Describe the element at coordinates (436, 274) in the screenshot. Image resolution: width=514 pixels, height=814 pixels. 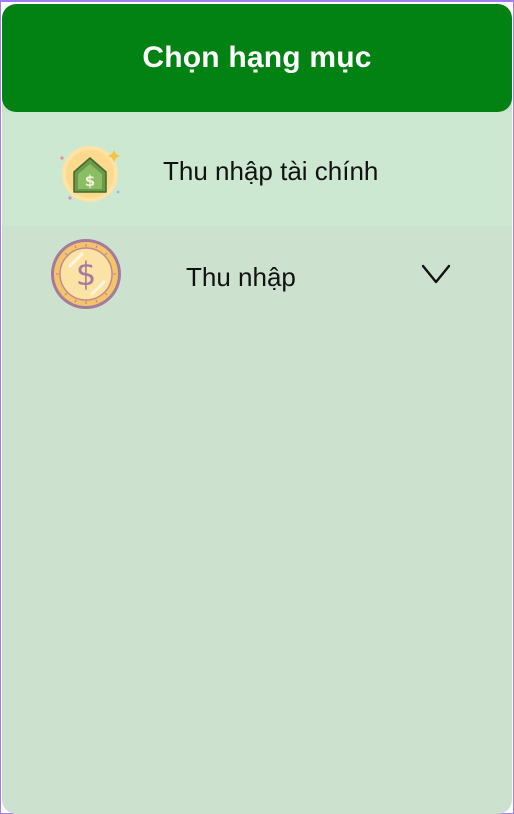
I see `chevron-down-icon` at that location.